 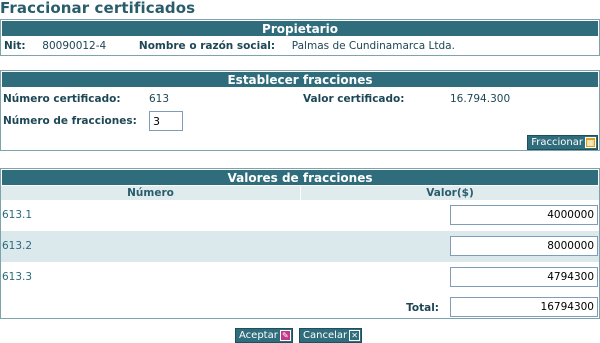 I want to click on row-numero: 613.3, so click(x=17, y=277).